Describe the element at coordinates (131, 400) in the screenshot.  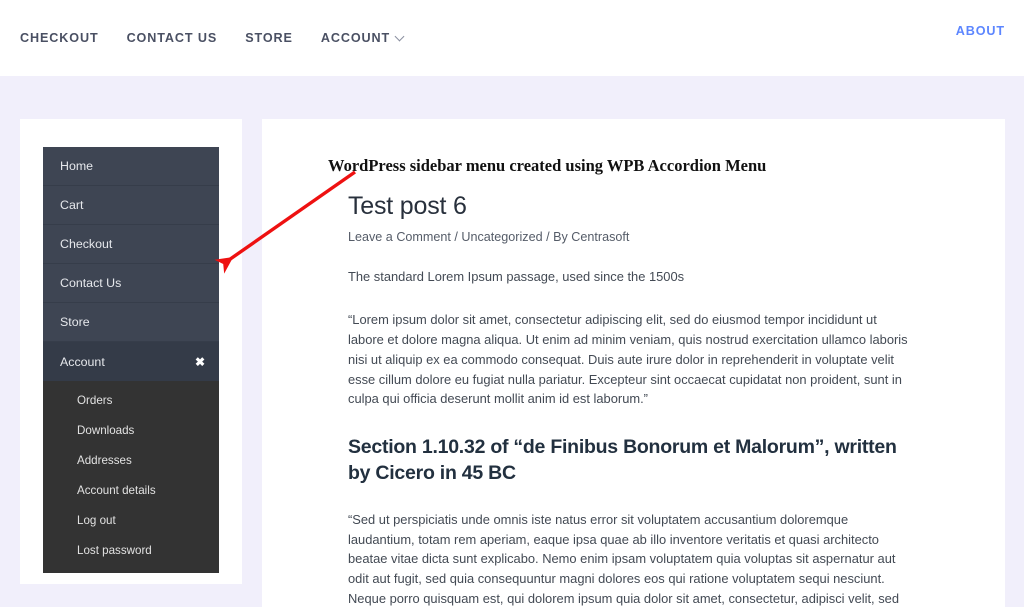
I see `submenu-item-orders: Orders` at that location.